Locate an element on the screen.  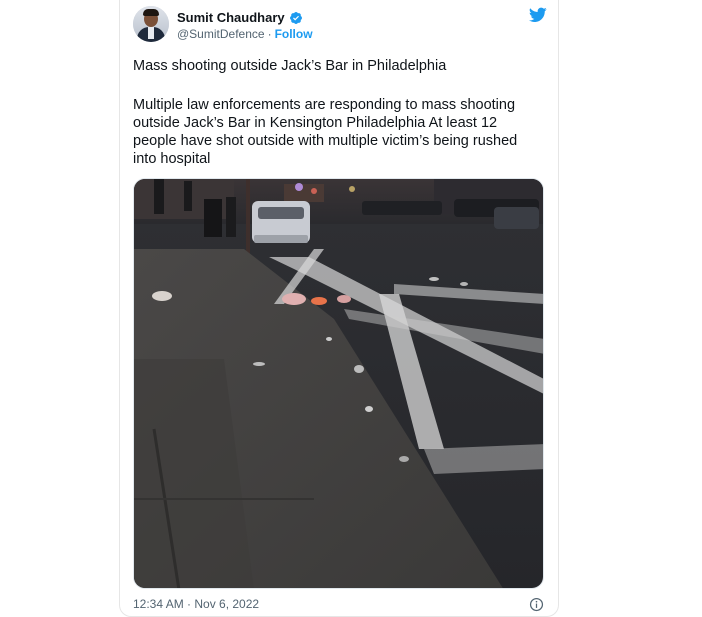
twitter-bird-icon is located at coordinates (538, 15).